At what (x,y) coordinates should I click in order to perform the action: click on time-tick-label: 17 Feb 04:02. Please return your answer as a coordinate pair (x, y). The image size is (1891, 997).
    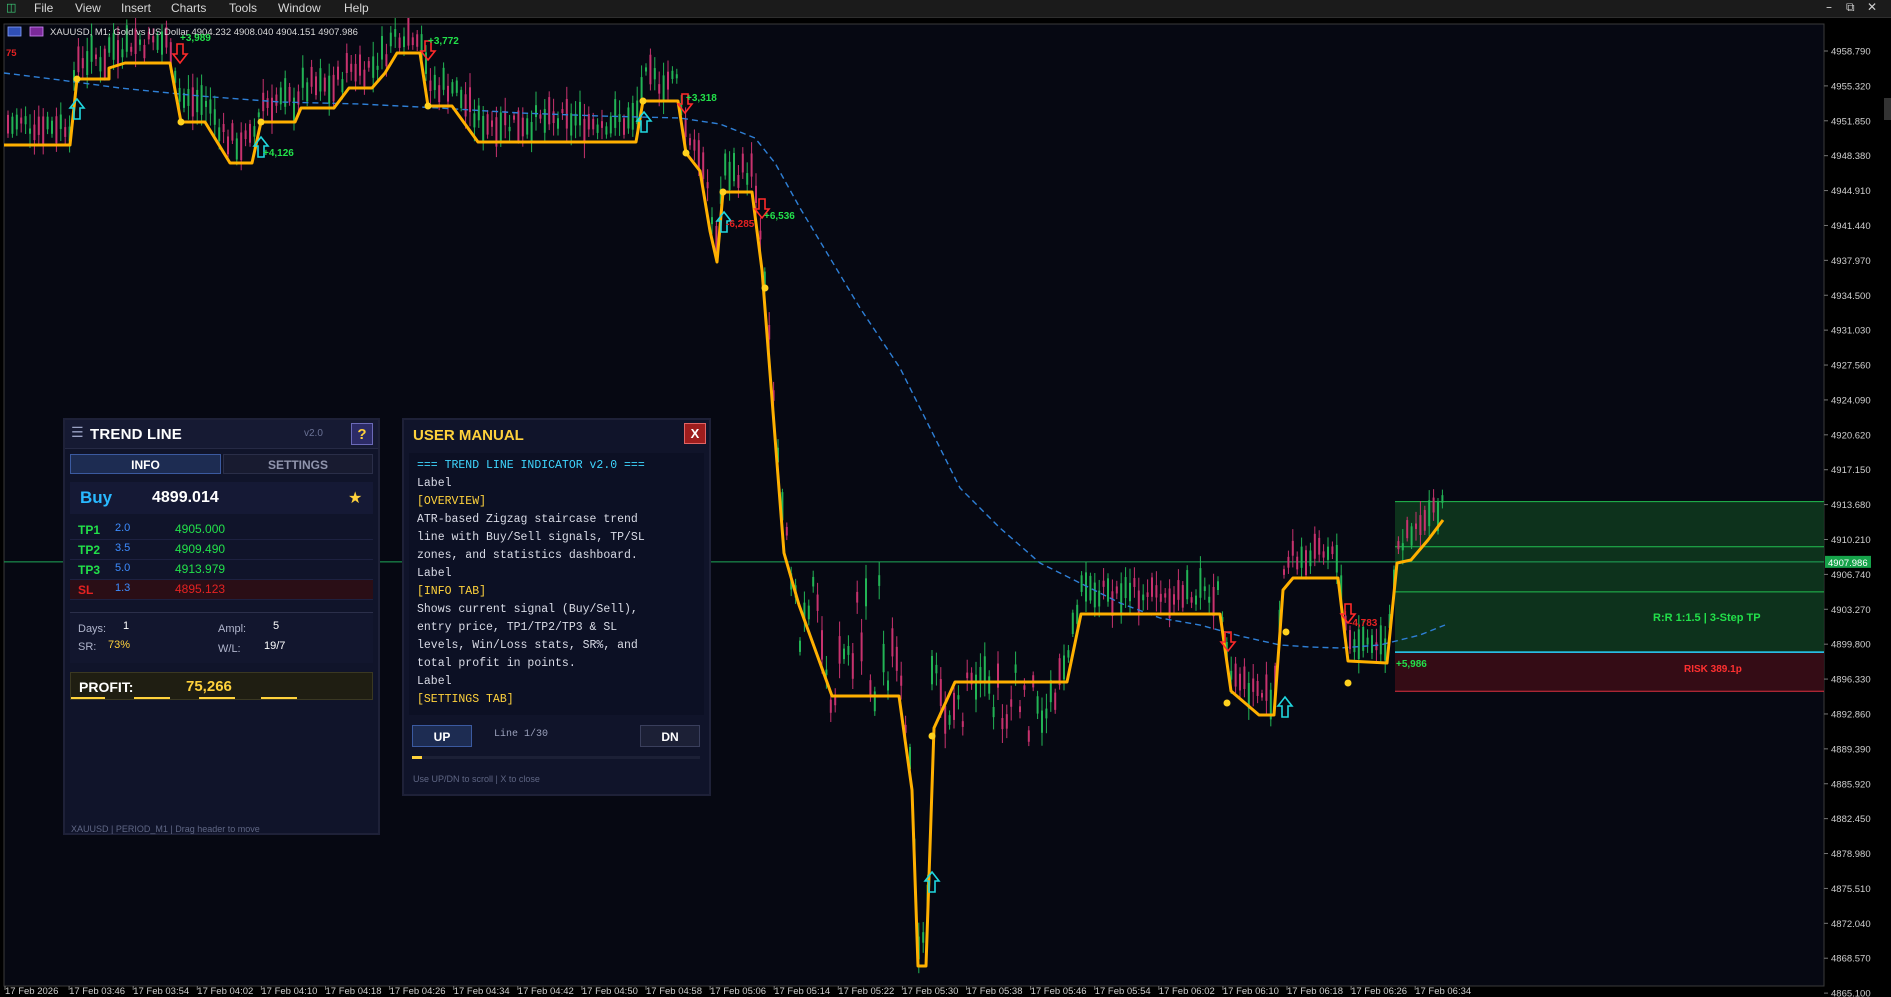
    Looking at the image, I should click on (225, 991).